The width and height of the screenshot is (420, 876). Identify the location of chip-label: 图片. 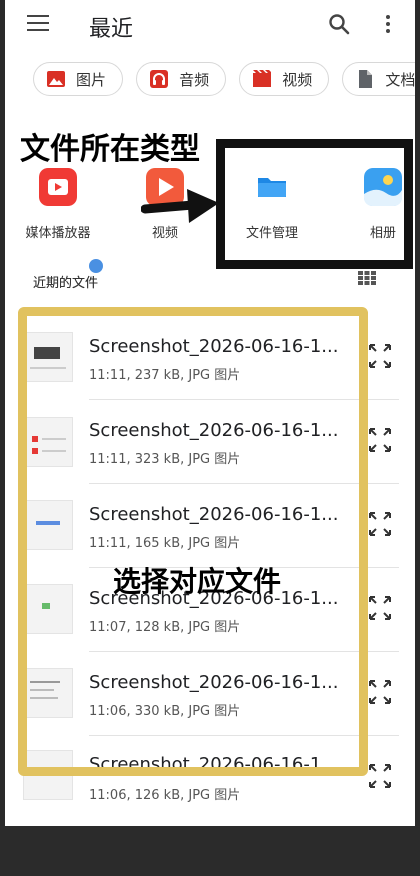
(91, 79).